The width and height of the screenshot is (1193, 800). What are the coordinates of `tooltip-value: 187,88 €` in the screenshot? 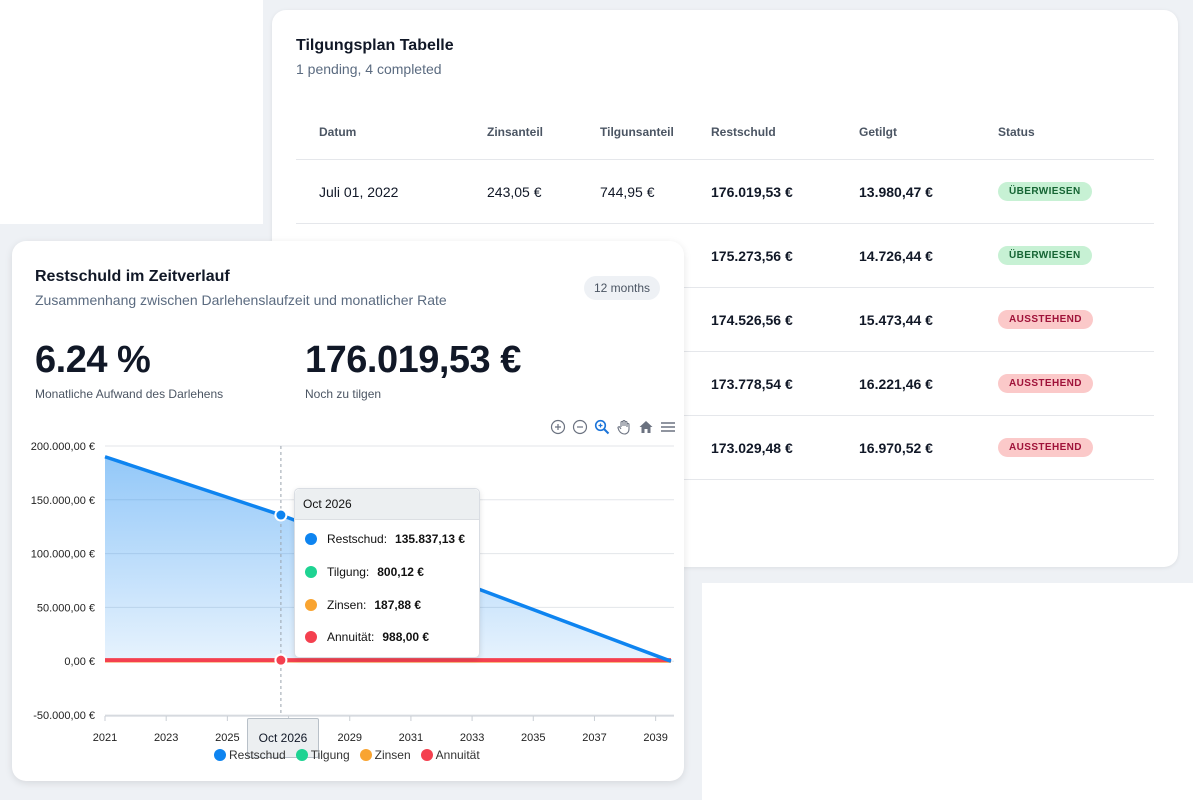 It's located at (398, 605).